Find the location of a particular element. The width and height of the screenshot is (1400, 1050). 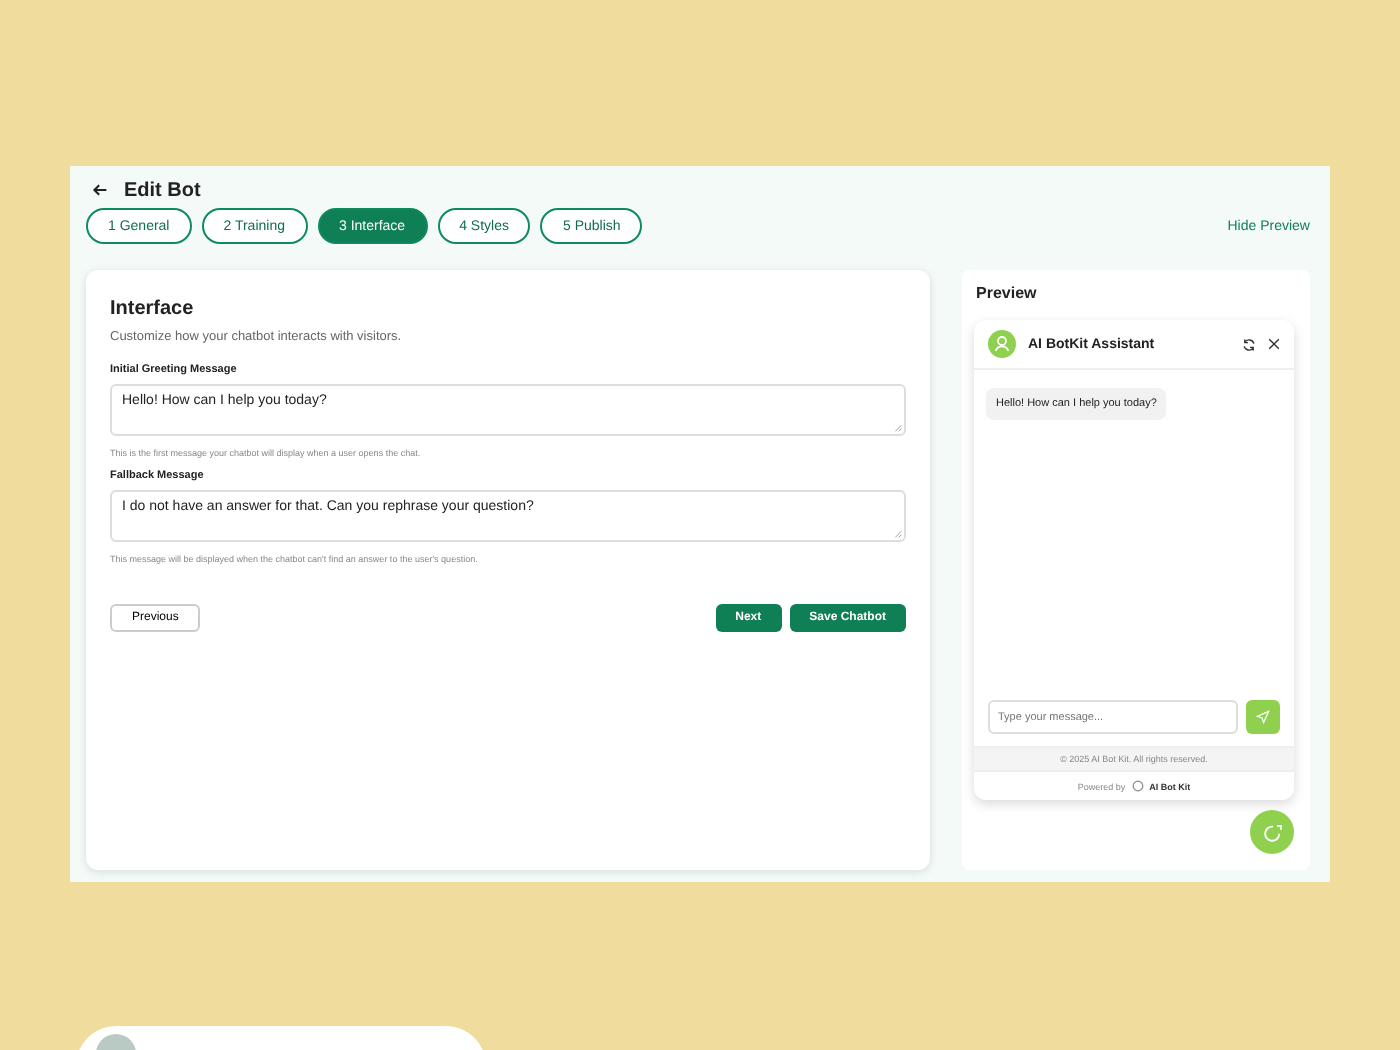

preview-title: Preview is located at coordinates (1007, 293).